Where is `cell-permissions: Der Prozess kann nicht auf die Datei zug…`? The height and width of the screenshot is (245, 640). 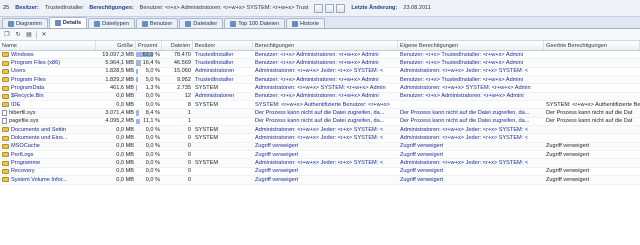
cell-permissions: Der Prozess kann nicht auf die Datei zug… is located at coordinates (320, 113).